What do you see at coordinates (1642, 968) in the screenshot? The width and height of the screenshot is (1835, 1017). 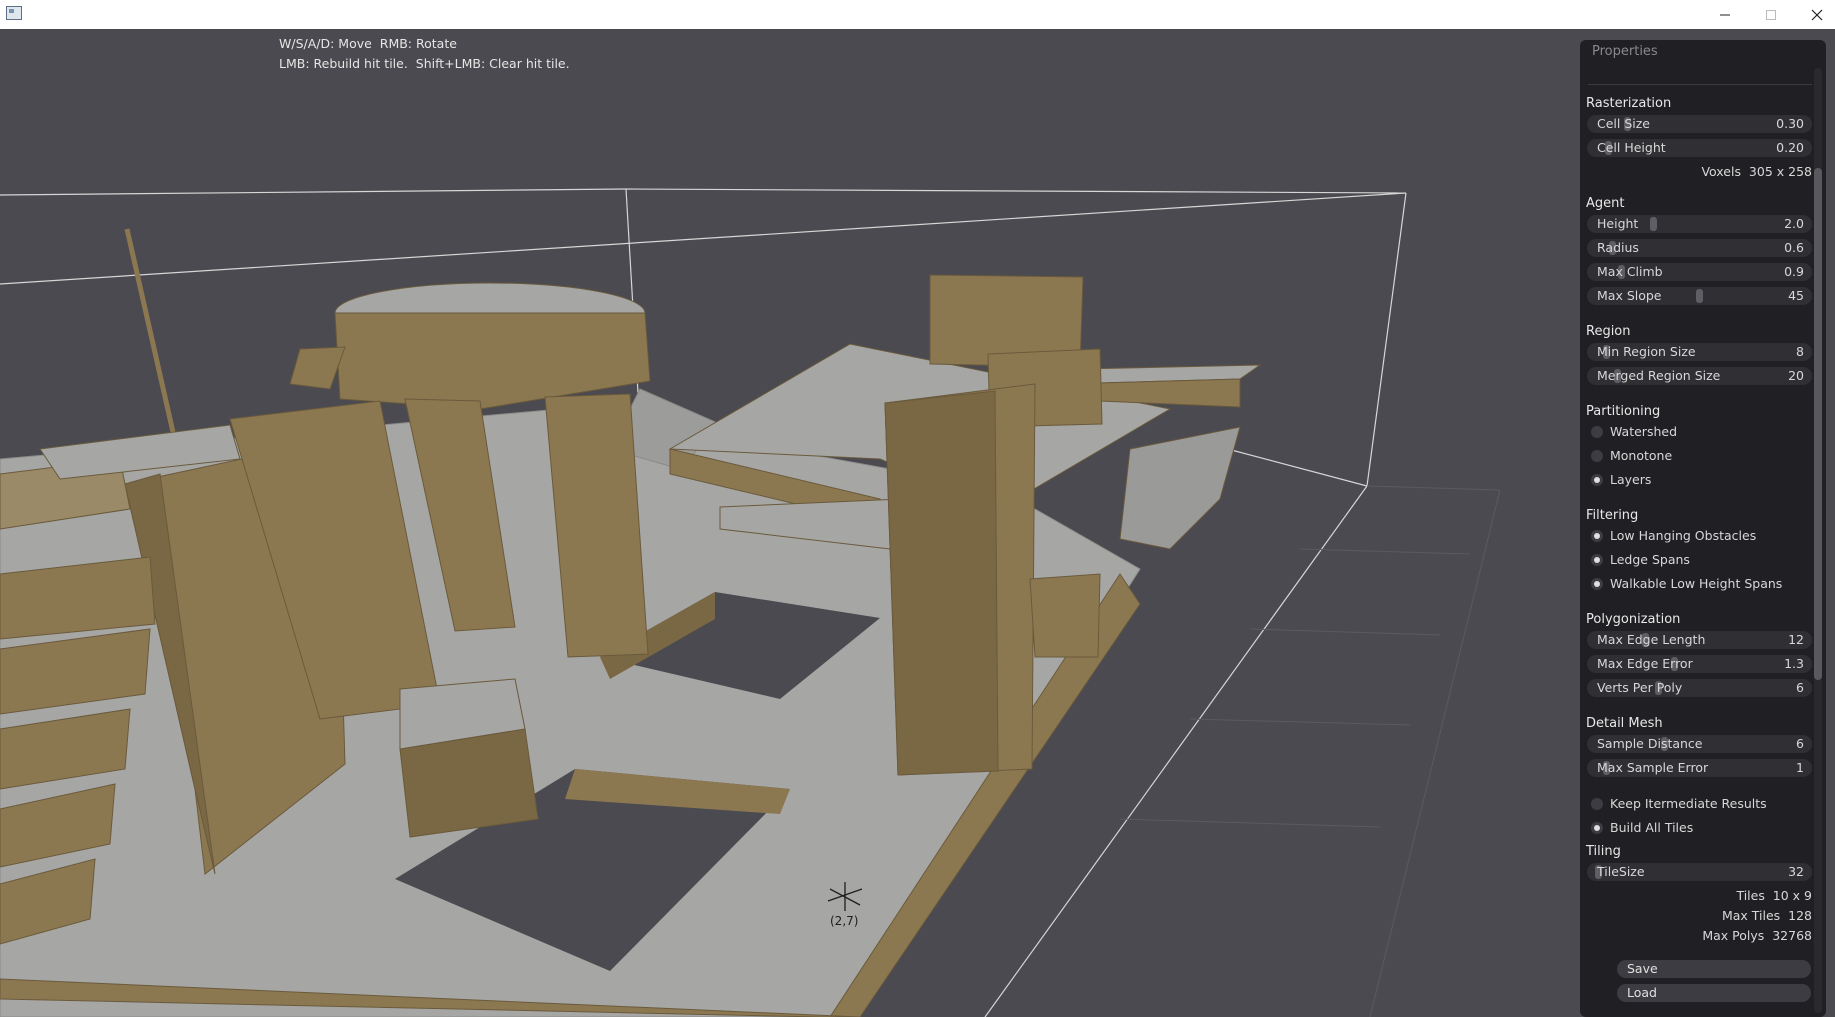 I see `save-button-label: Save` at bounding box center [1642, 968].